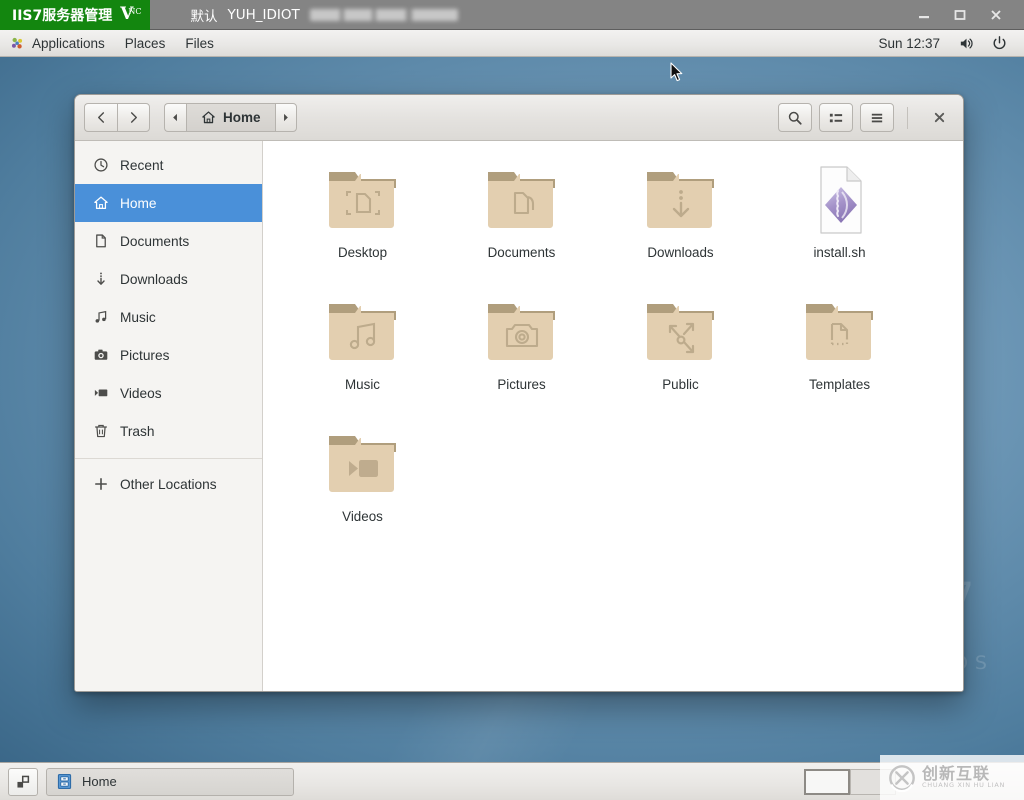  I want to click on back-button, so click(100, 117).